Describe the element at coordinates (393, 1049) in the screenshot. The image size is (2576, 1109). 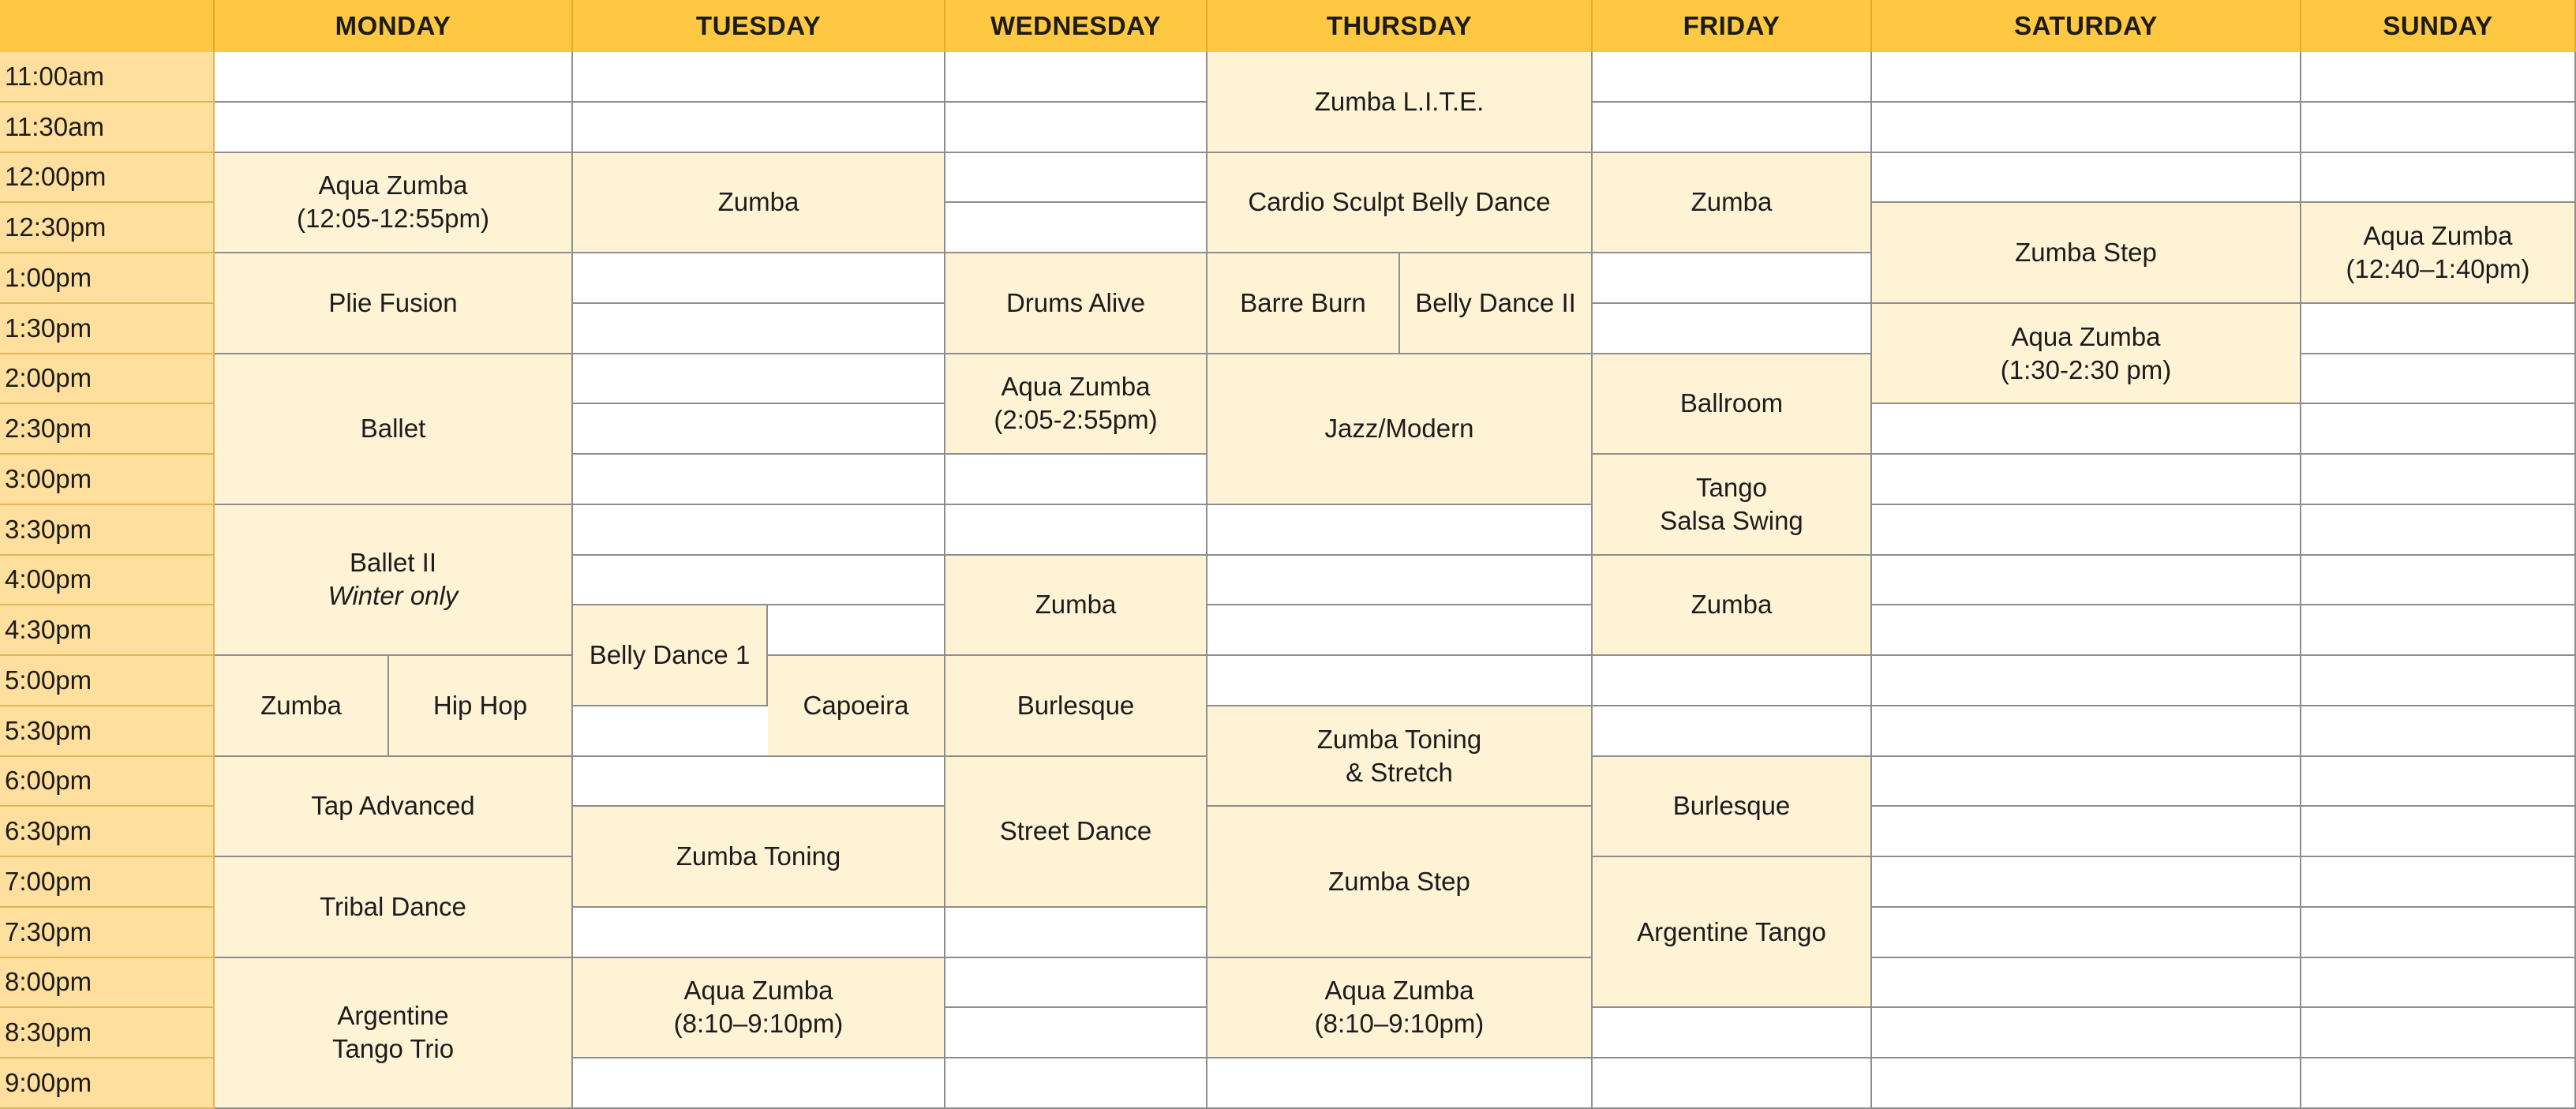
I see `class-detail: Tango Trio` at that location.